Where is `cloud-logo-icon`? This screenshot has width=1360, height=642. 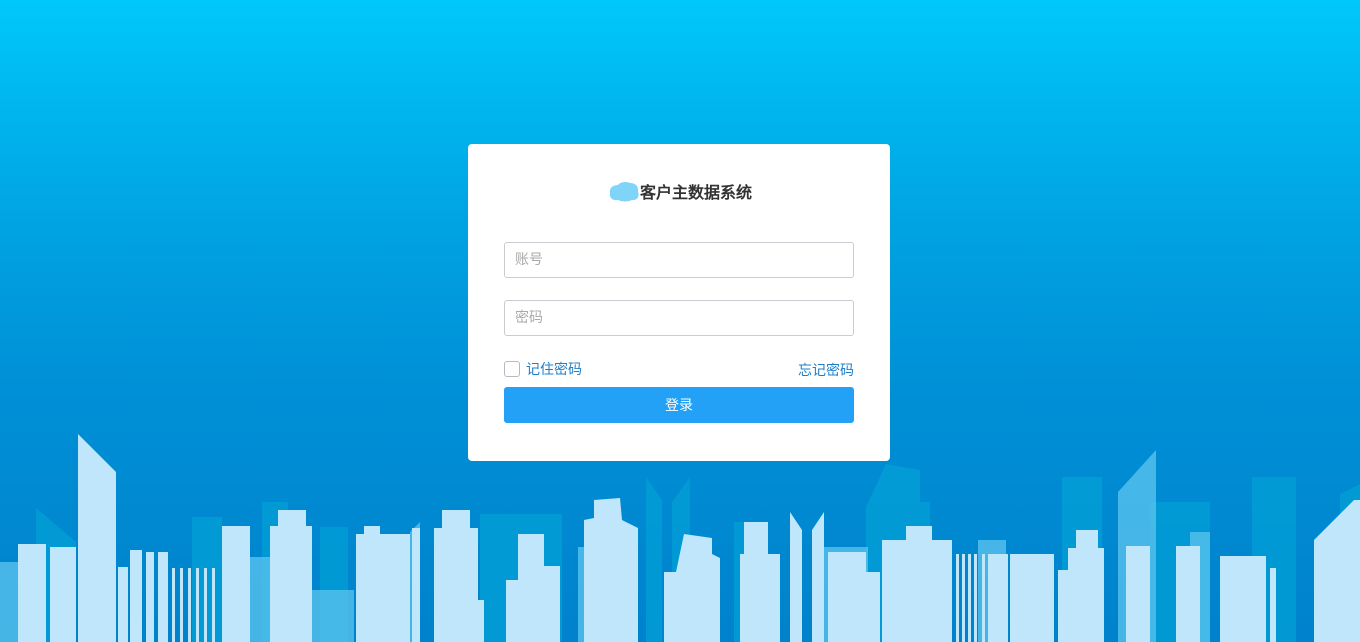
cloud-logo-icon is located at coordinates (624, 191).